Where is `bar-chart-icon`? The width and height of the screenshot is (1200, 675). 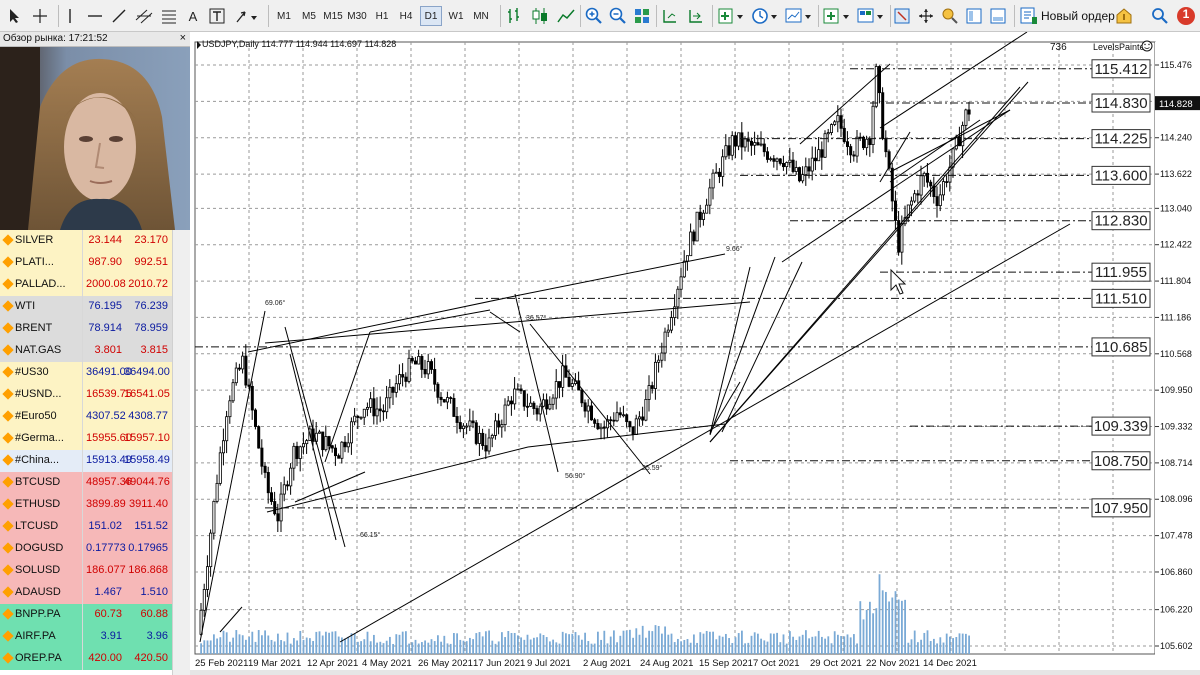 bar-chart-icon is located at coordinates (514, 16).